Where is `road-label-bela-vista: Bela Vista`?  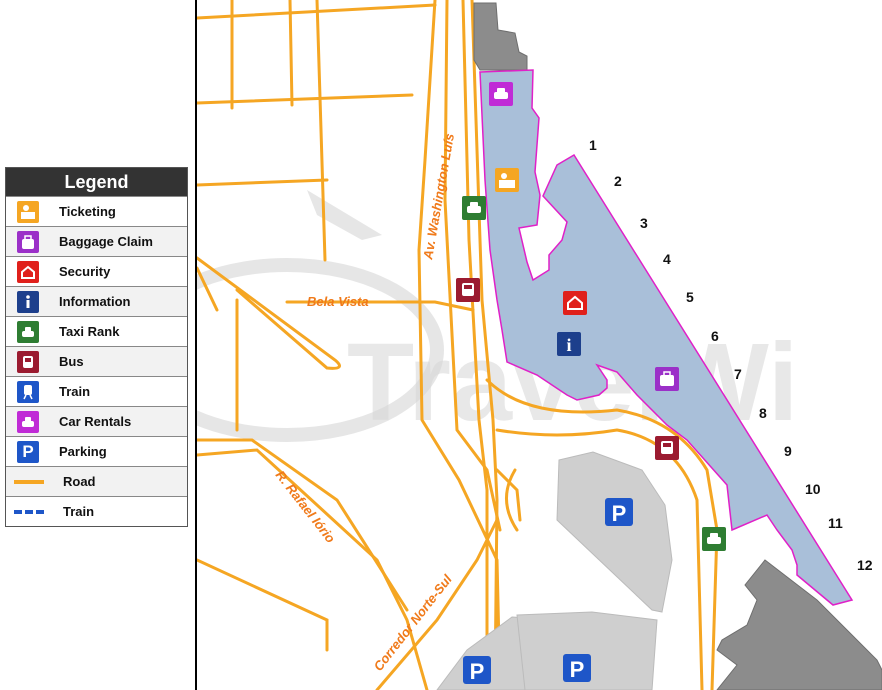
road-label-bela-vista: Bela Vista is located at coordinates (338, 301).